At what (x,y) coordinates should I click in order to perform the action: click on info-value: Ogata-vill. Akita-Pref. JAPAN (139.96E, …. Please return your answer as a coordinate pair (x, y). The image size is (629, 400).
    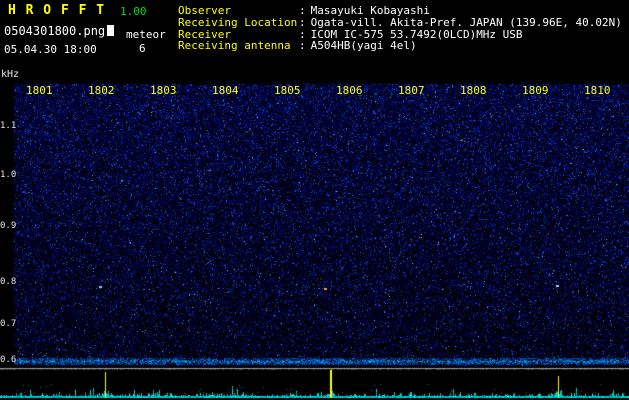
    Looking at the image, I should click on (466, 22).